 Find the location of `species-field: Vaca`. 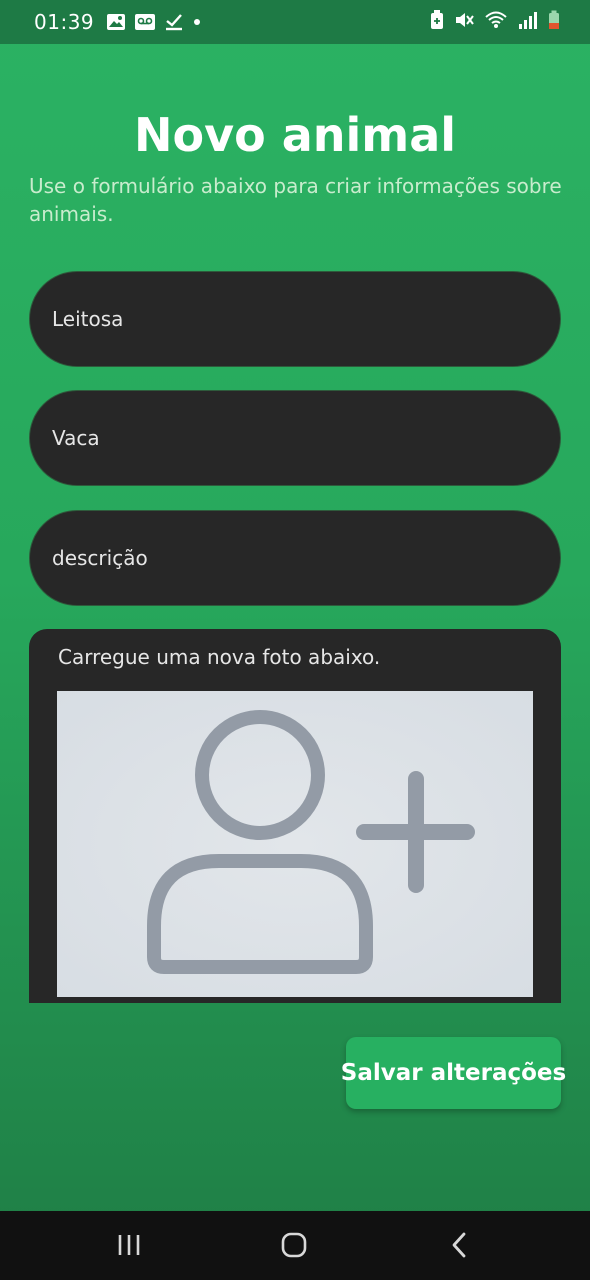

species-field: Vaca is located at coordinates (295, 438).